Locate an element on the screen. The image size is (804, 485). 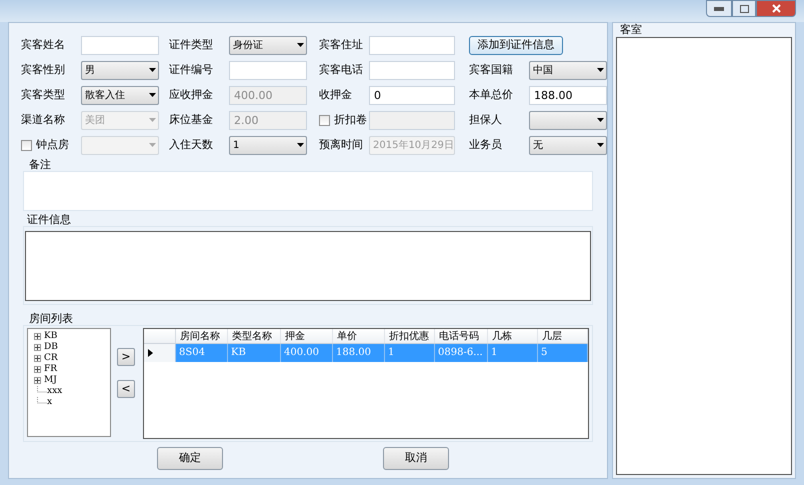
tree-item: DB is located at coordinates (51, 347).